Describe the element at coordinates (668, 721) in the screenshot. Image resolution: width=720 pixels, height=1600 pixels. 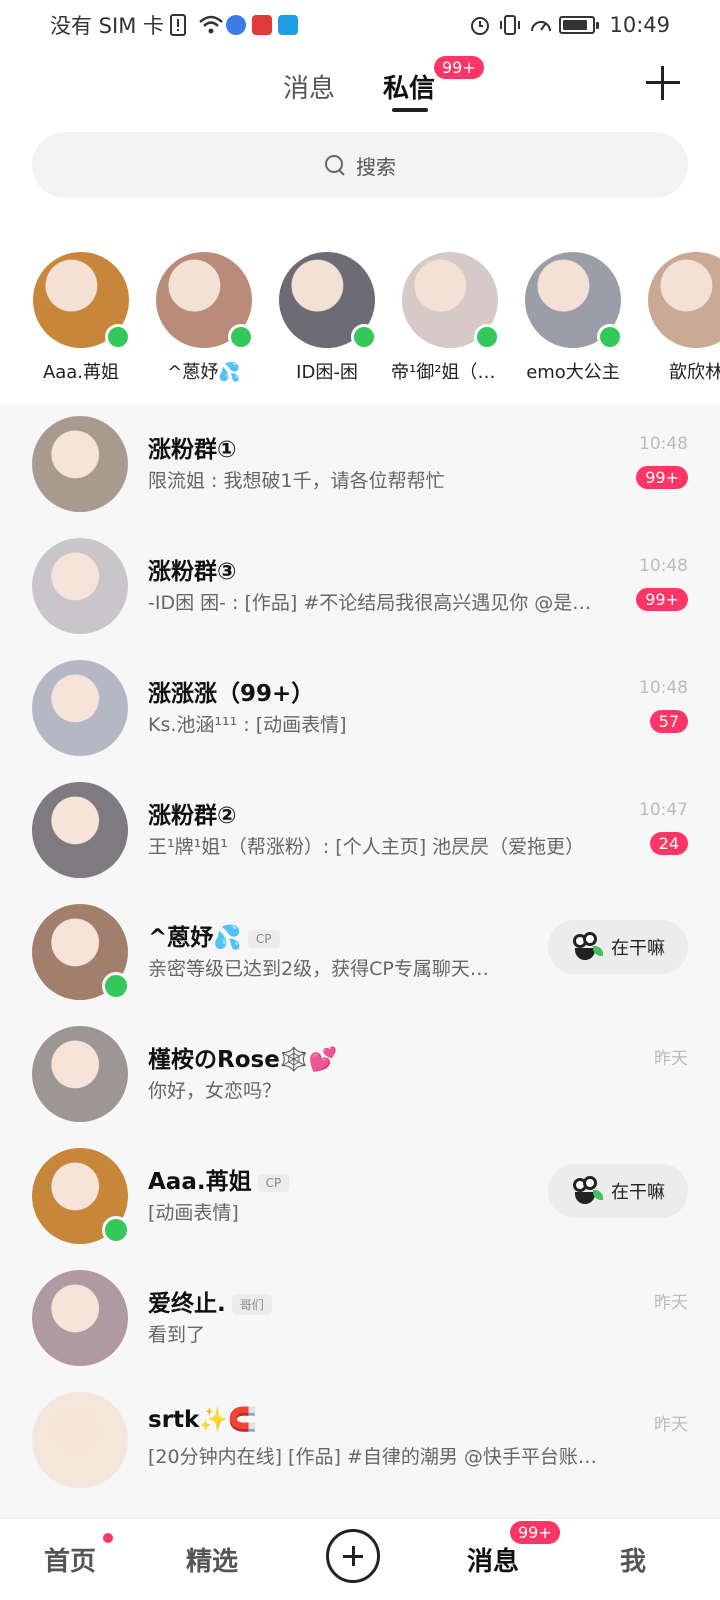
I see `unread-count-badge: 57` at that location.